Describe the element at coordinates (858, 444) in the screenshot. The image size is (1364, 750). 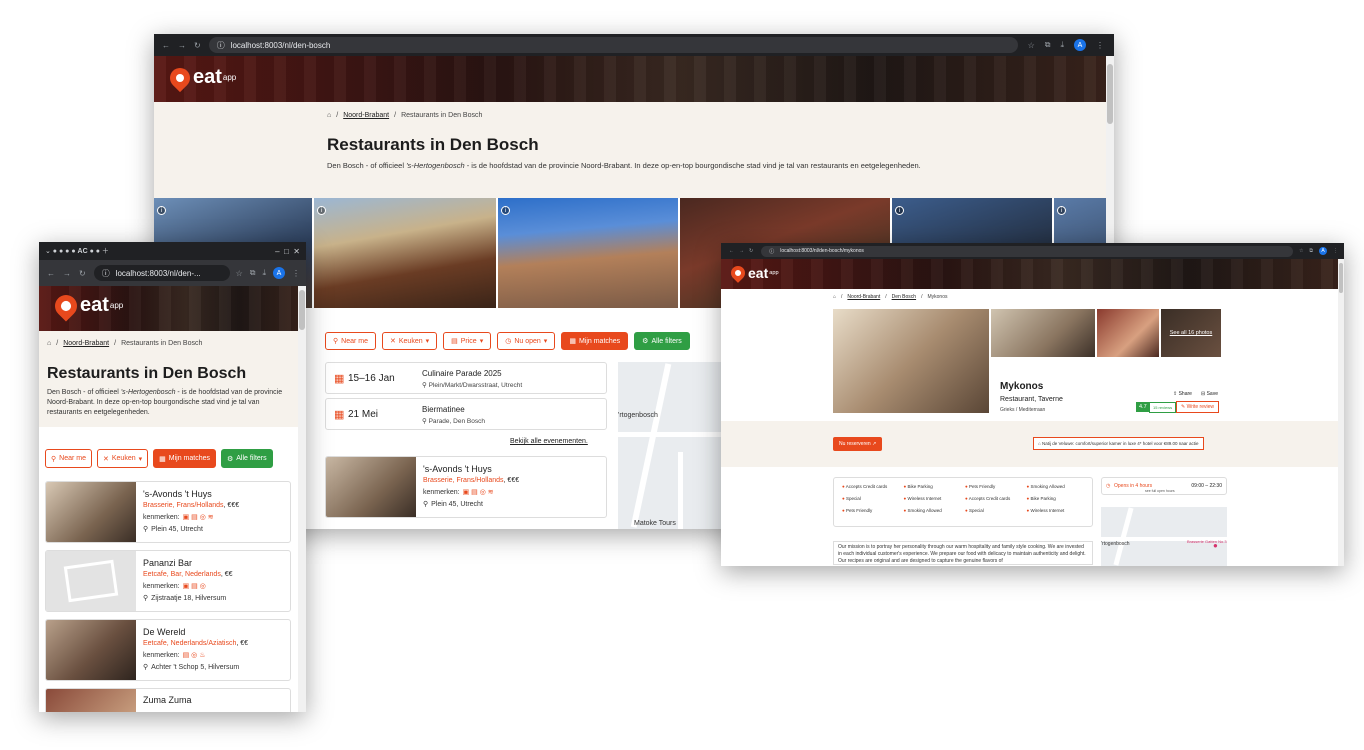
I see `reserve-button: Nu reserveren ↗` at that location.